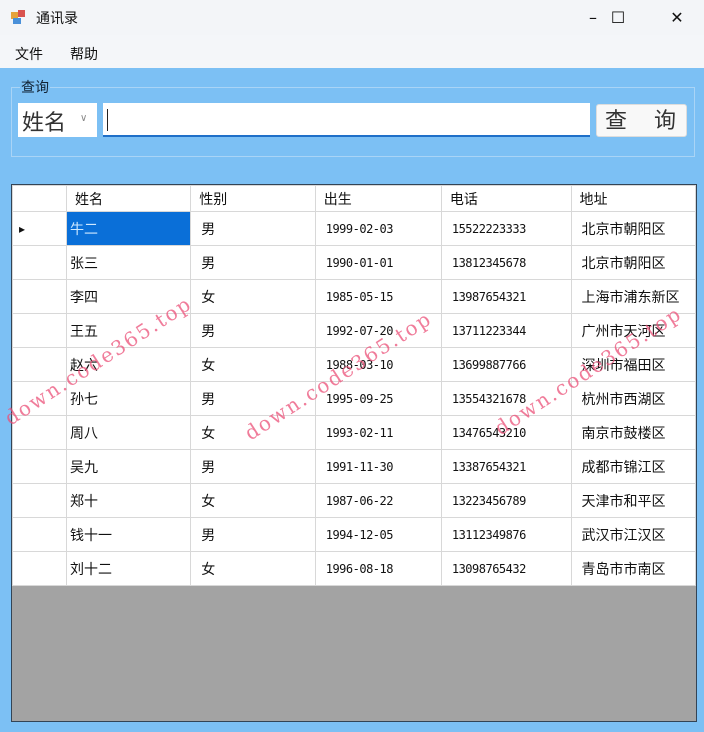  Describe the element at coordinates (506, 432) in the screenshot. I see `cell-phone: 13476543210` at that location.